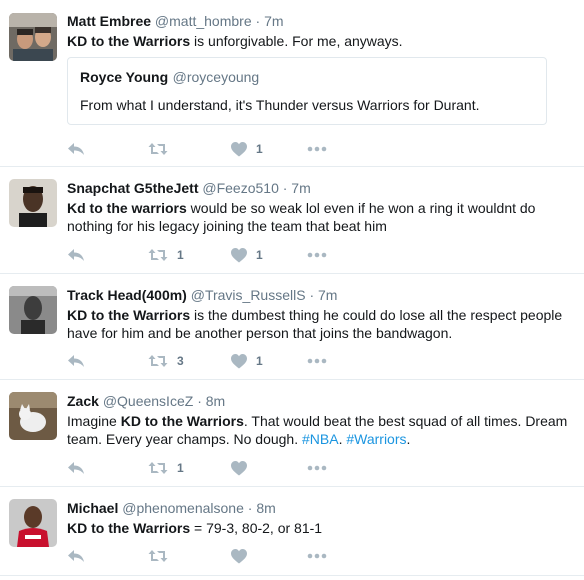  I want to click on tweet-fullname: Michael, so click(92, 508).